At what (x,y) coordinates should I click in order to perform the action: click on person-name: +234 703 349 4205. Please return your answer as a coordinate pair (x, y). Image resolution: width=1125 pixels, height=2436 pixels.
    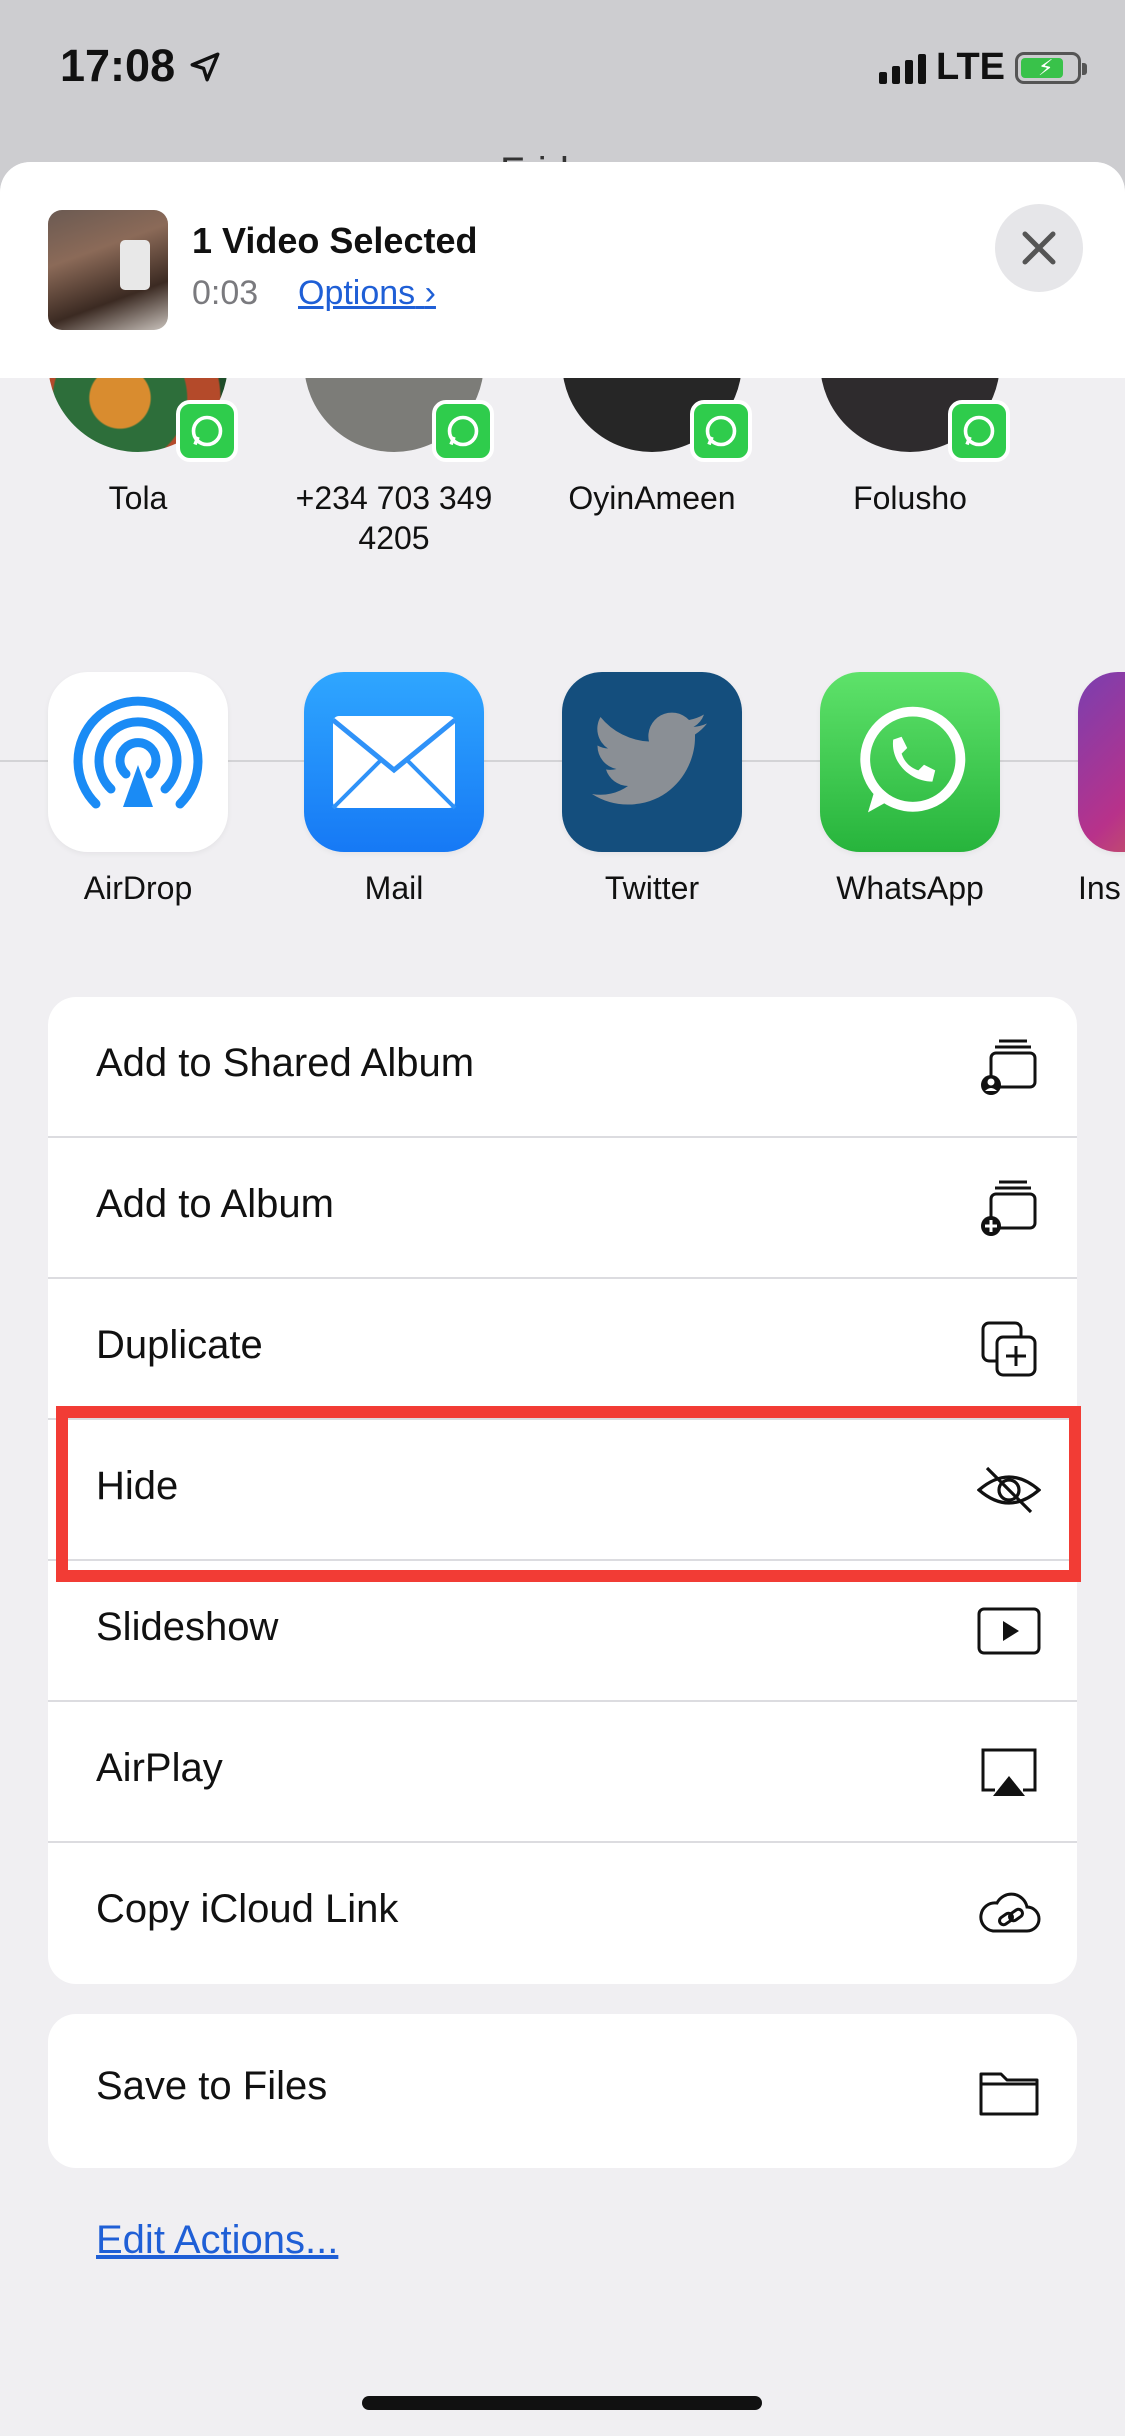
    Looking at the image, I should click on (394, 518).